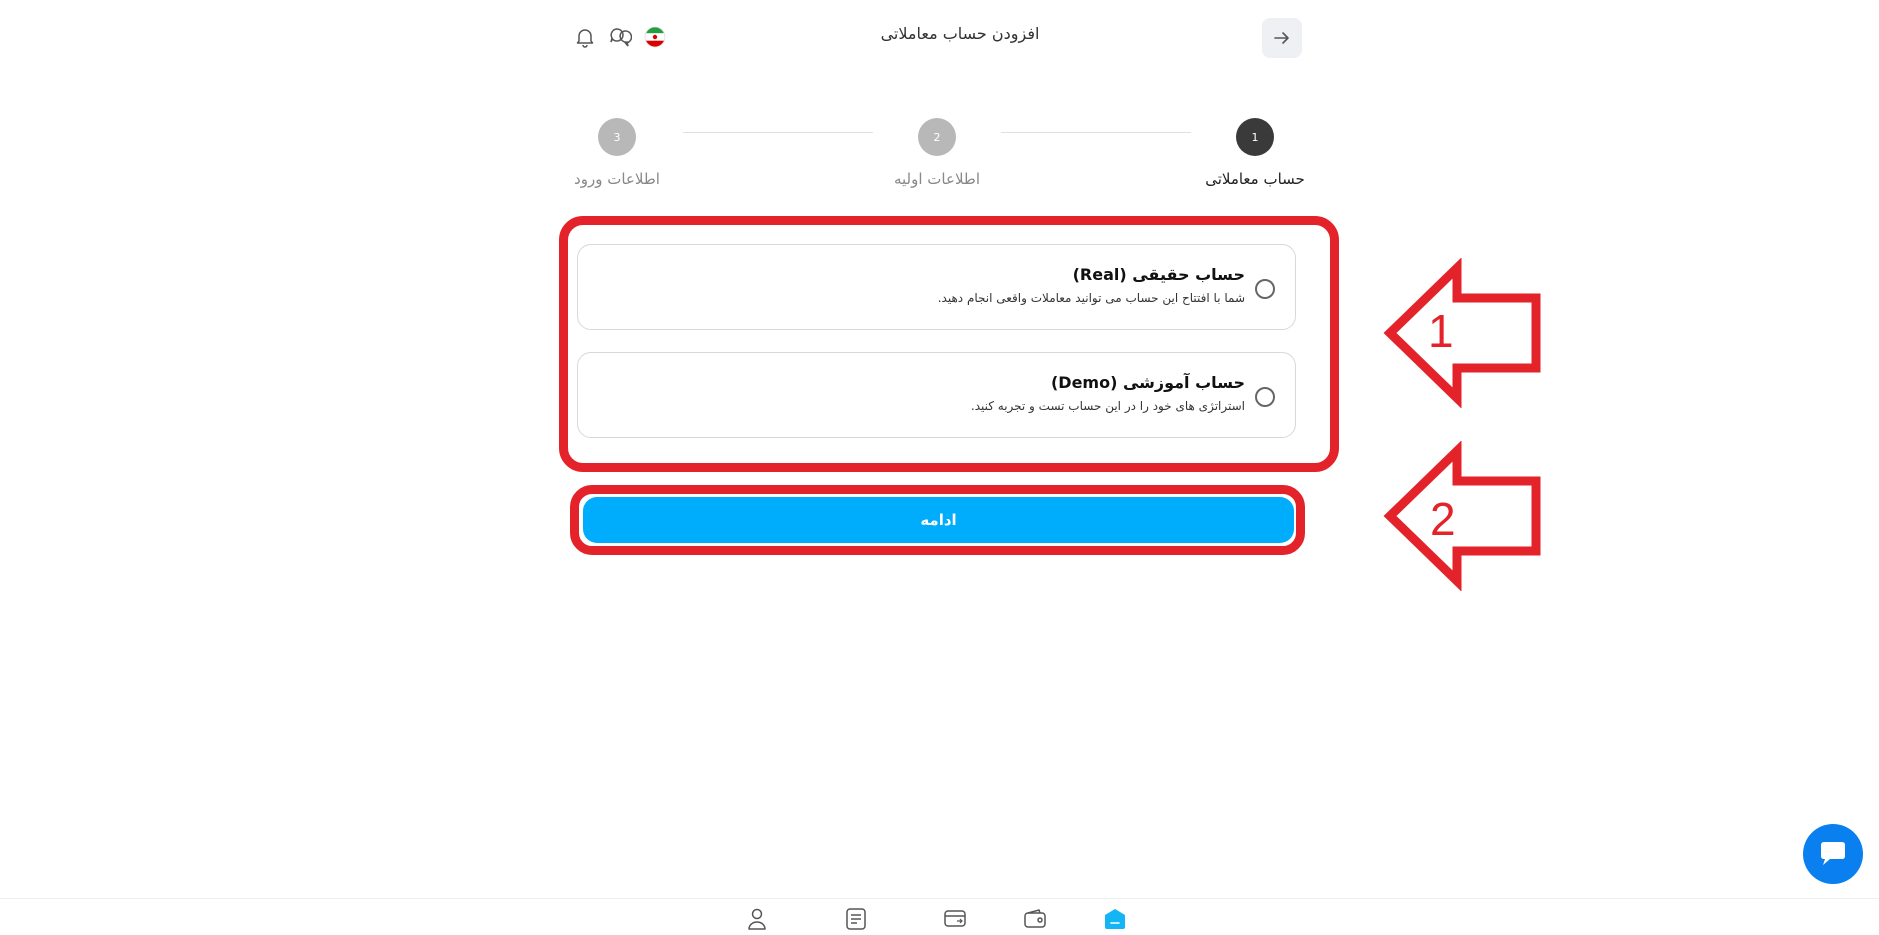 The image size is (1879, 935). What do you see at coordinates (960, 33) in the screenshot?
I see `page-title: افزودن حساب معاملاتی` at bounding box center [960, 33].